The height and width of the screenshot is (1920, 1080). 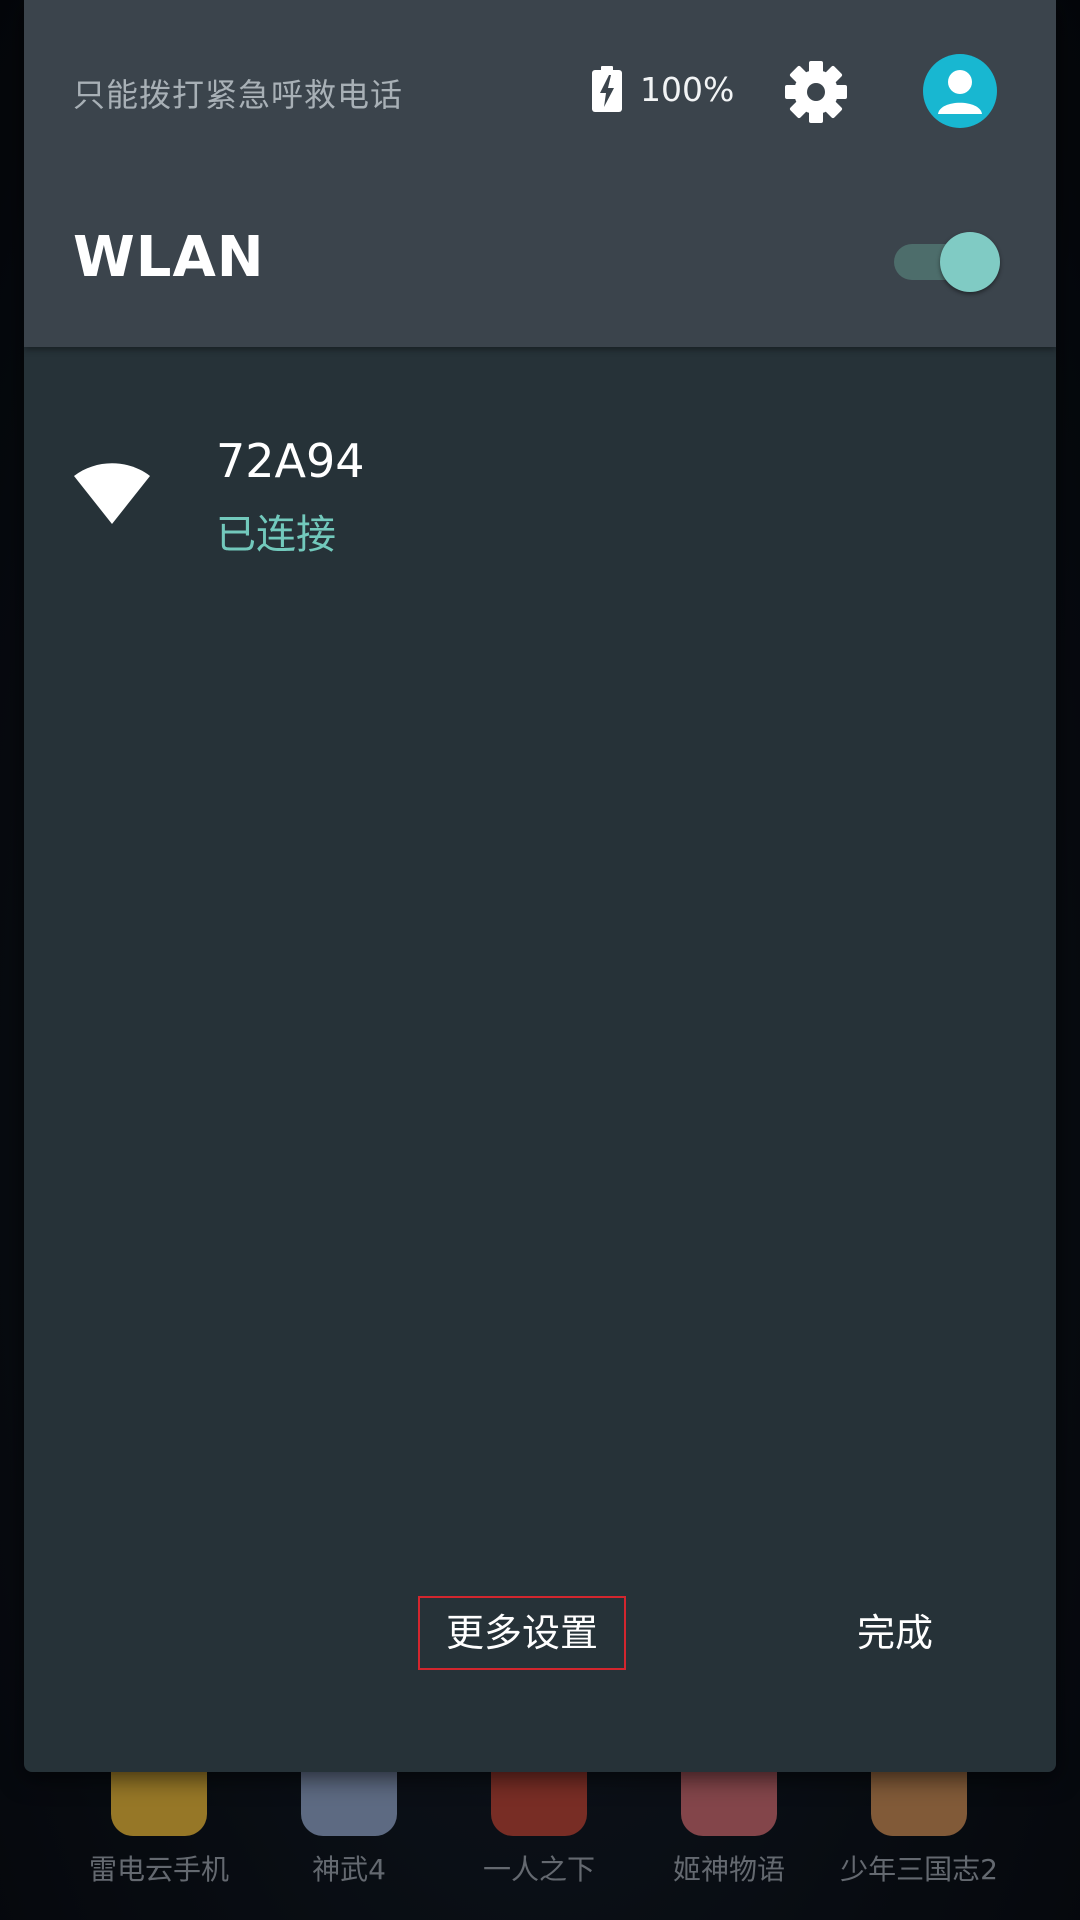 What do you see at coordinates (816, 92) in the screenshot?
I see `gear-icon` at bounding box center [816, 92].